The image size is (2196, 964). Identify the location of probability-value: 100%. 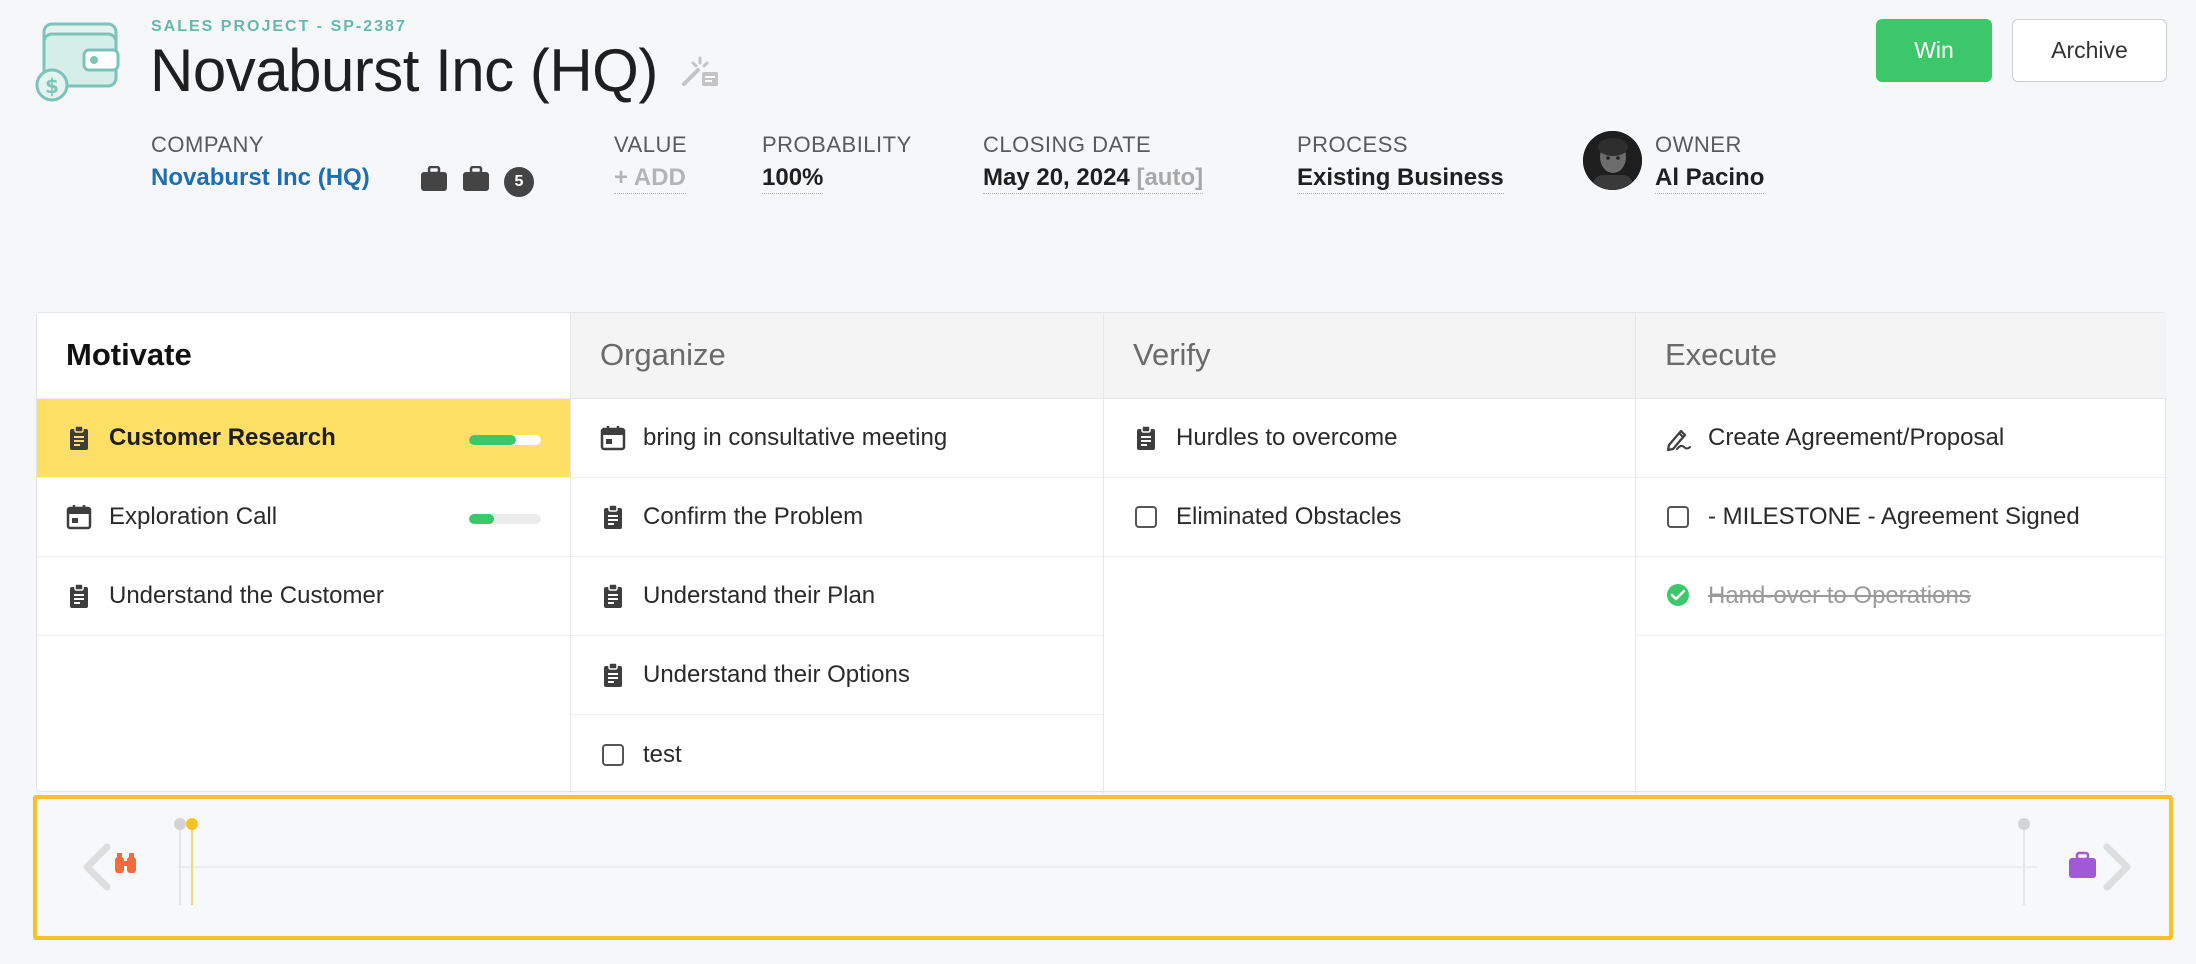
(793, 179).